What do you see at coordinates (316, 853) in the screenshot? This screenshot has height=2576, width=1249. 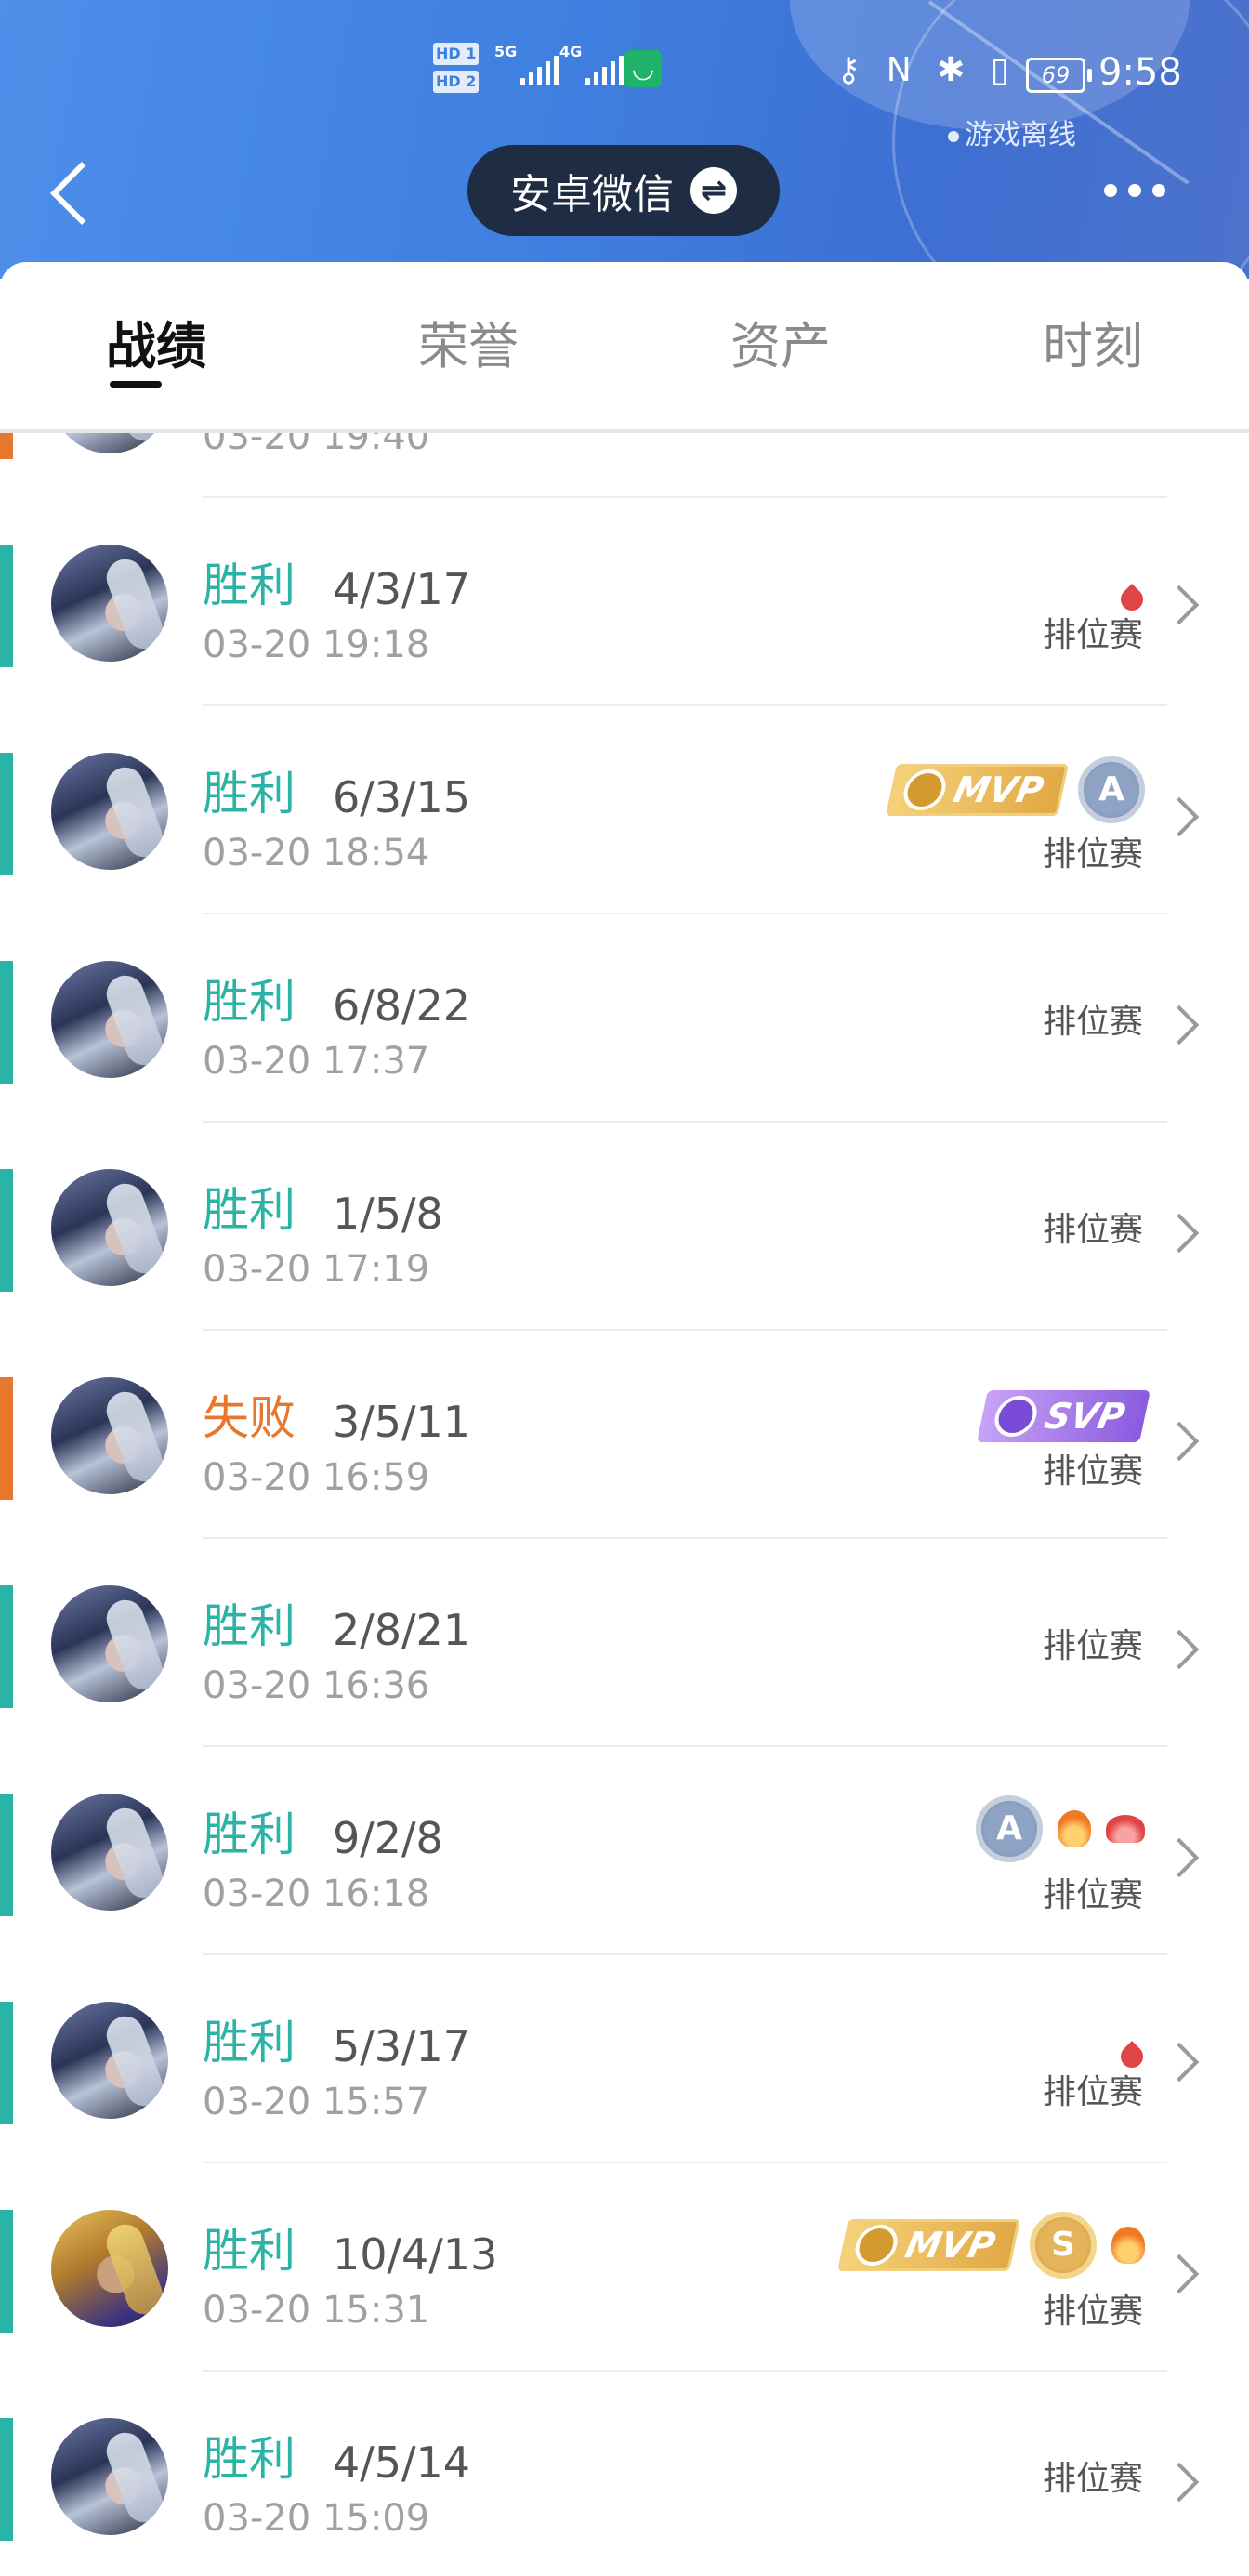 I see `match-time: 03-20 18:54` at bounding box center [316, 853].